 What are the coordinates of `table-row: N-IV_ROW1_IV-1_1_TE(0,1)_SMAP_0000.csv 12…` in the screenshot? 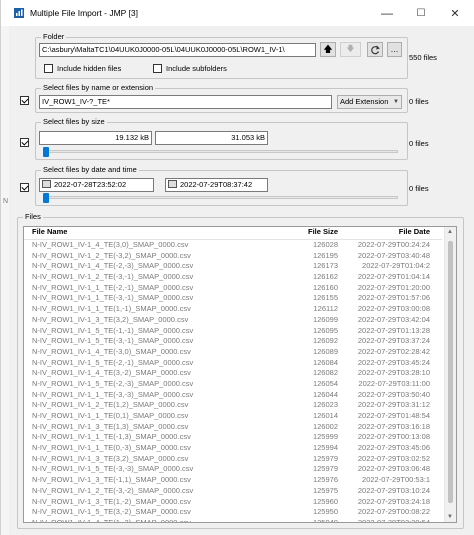 It's located at (233, 416).